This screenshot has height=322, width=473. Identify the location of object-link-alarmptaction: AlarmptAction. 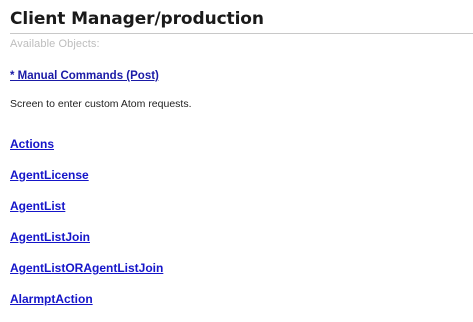
(51, 299).